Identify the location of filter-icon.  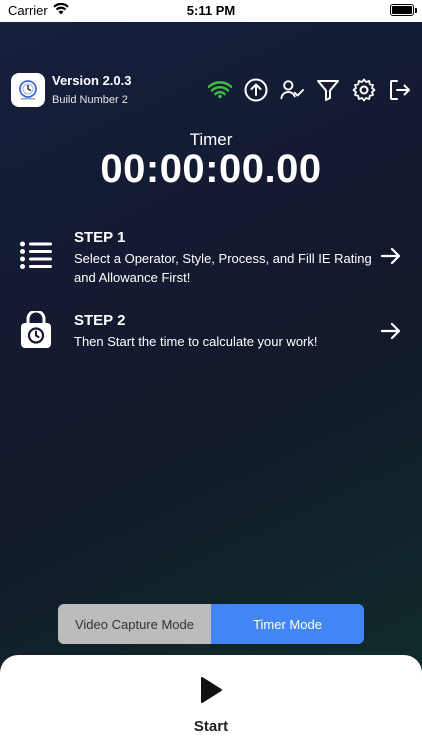
(328, 90).